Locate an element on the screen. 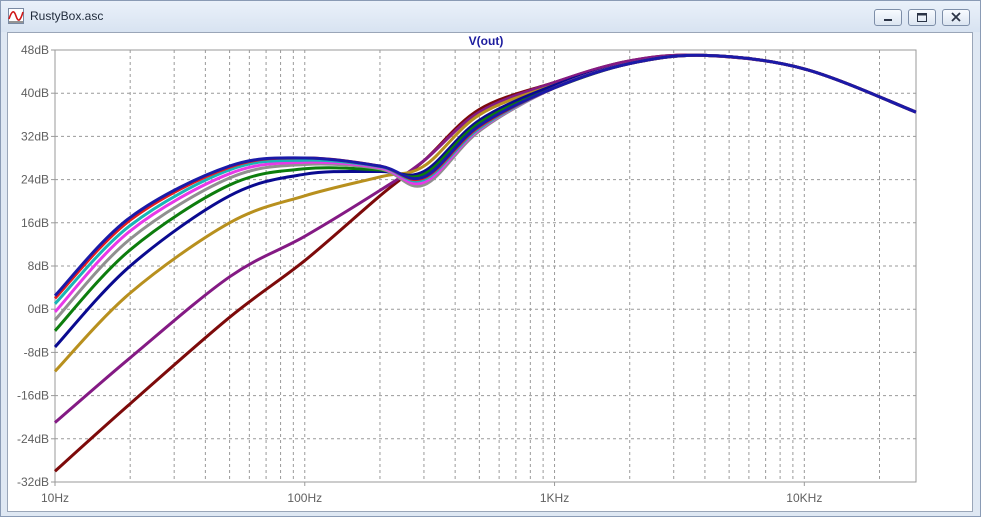 Image resolution: width=981 pixels, height=517 pixels. close-icon is located at coordinates (956, 17).